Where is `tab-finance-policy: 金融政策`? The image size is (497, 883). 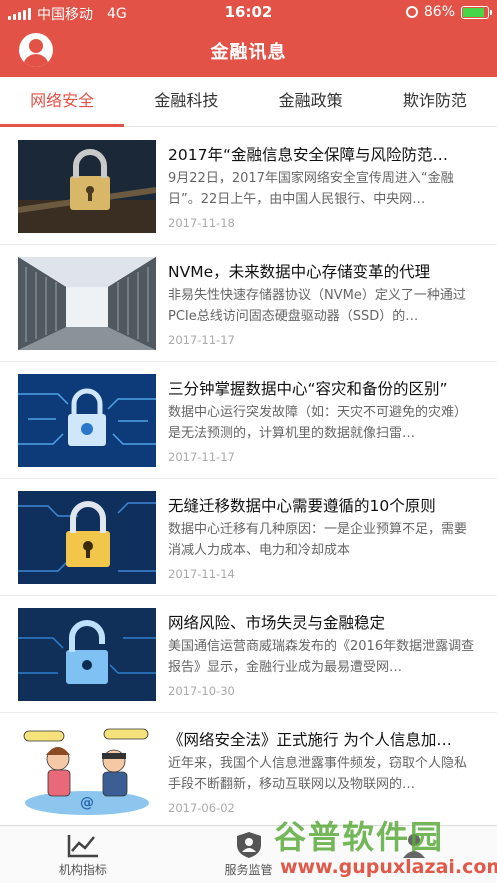
tab-finance-policy: 金融政策 is located at coordinates (311, 101).